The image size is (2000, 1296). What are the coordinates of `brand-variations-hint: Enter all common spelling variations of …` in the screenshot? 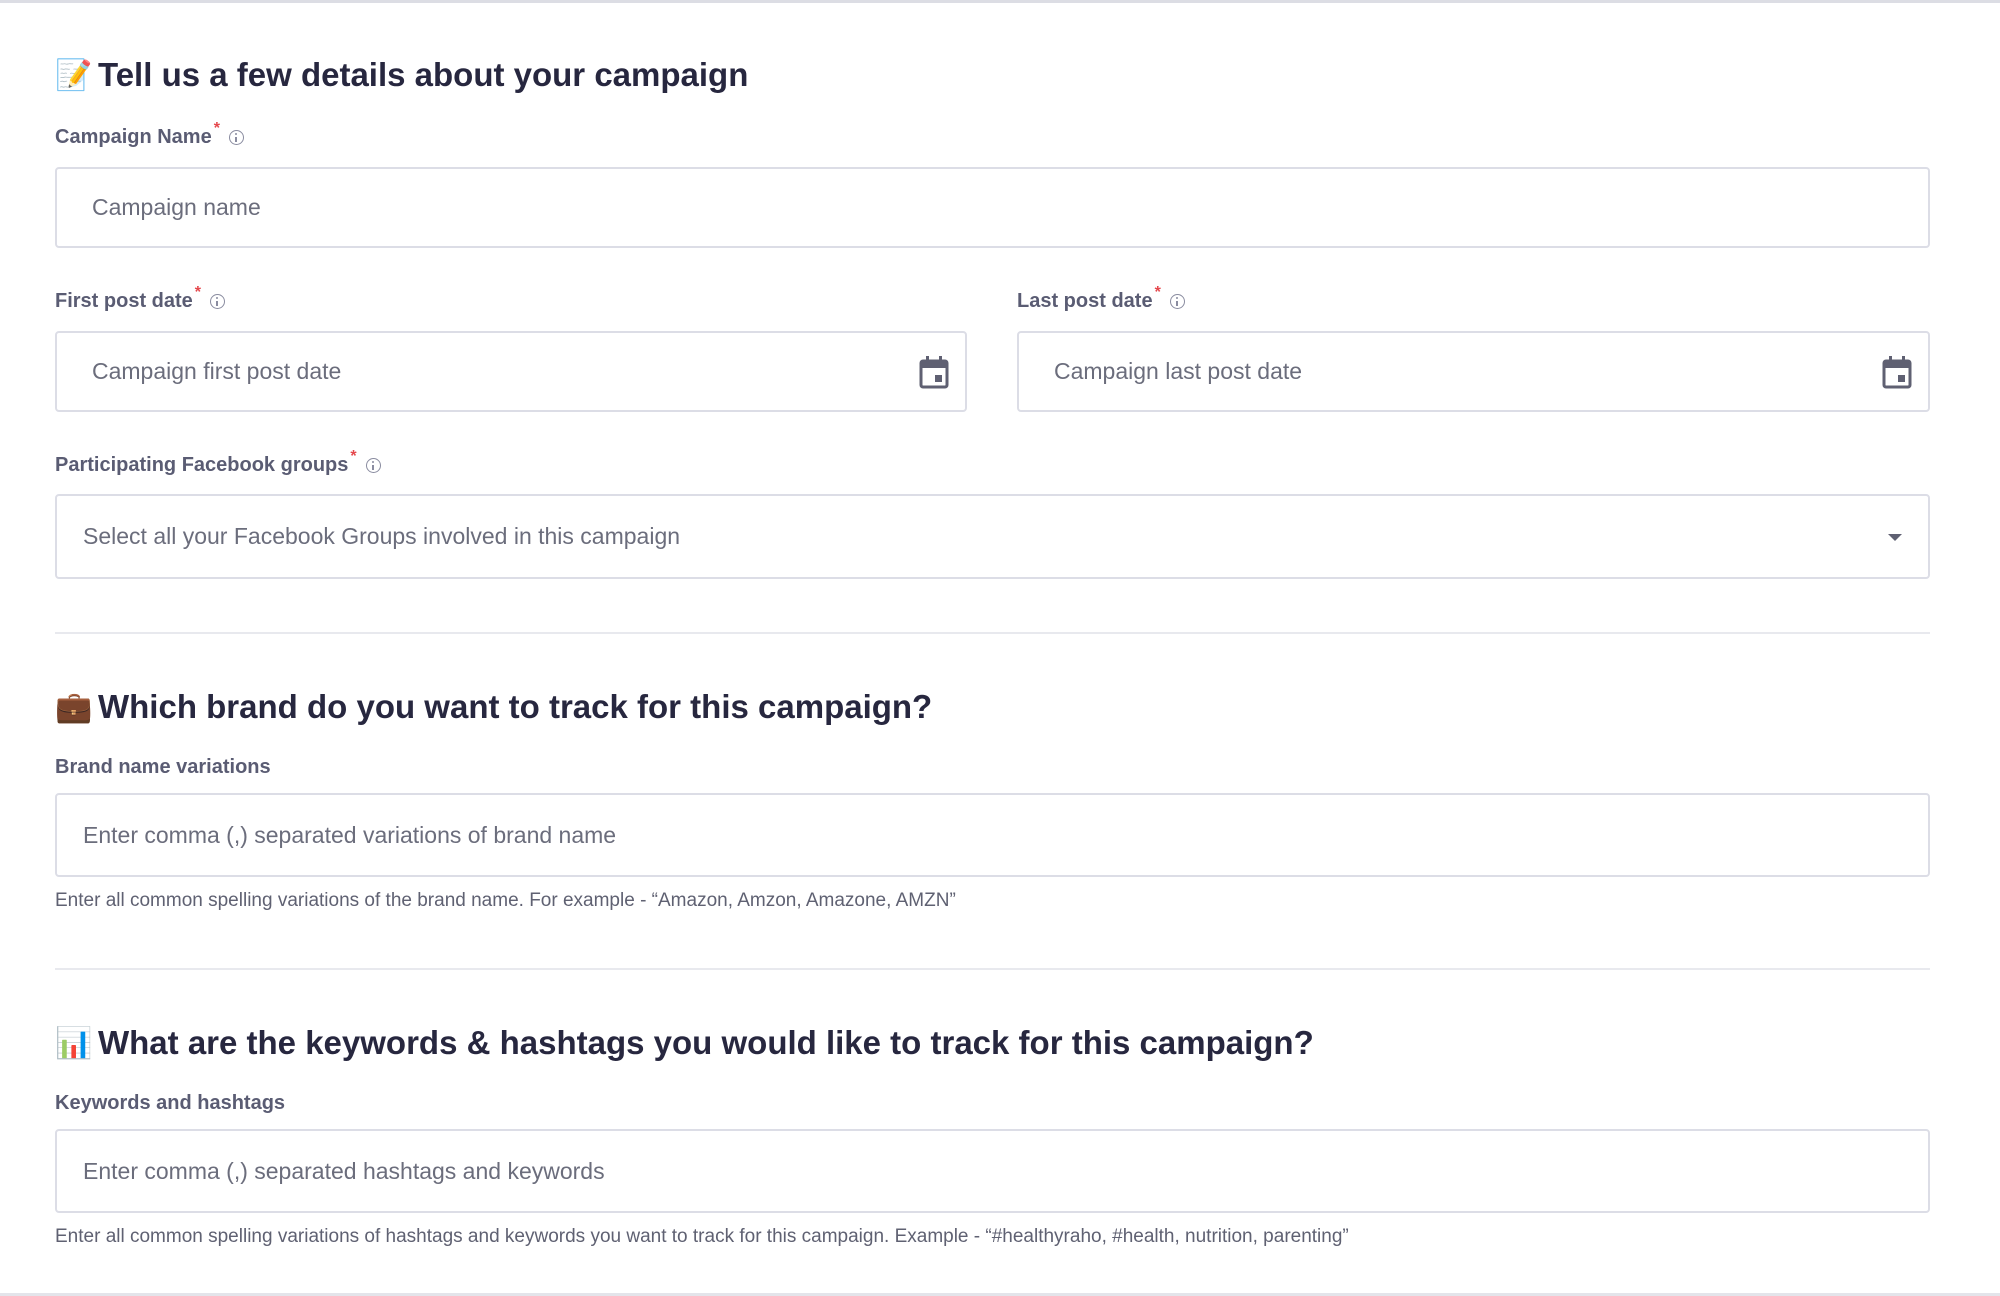 It's located at (505, 900).